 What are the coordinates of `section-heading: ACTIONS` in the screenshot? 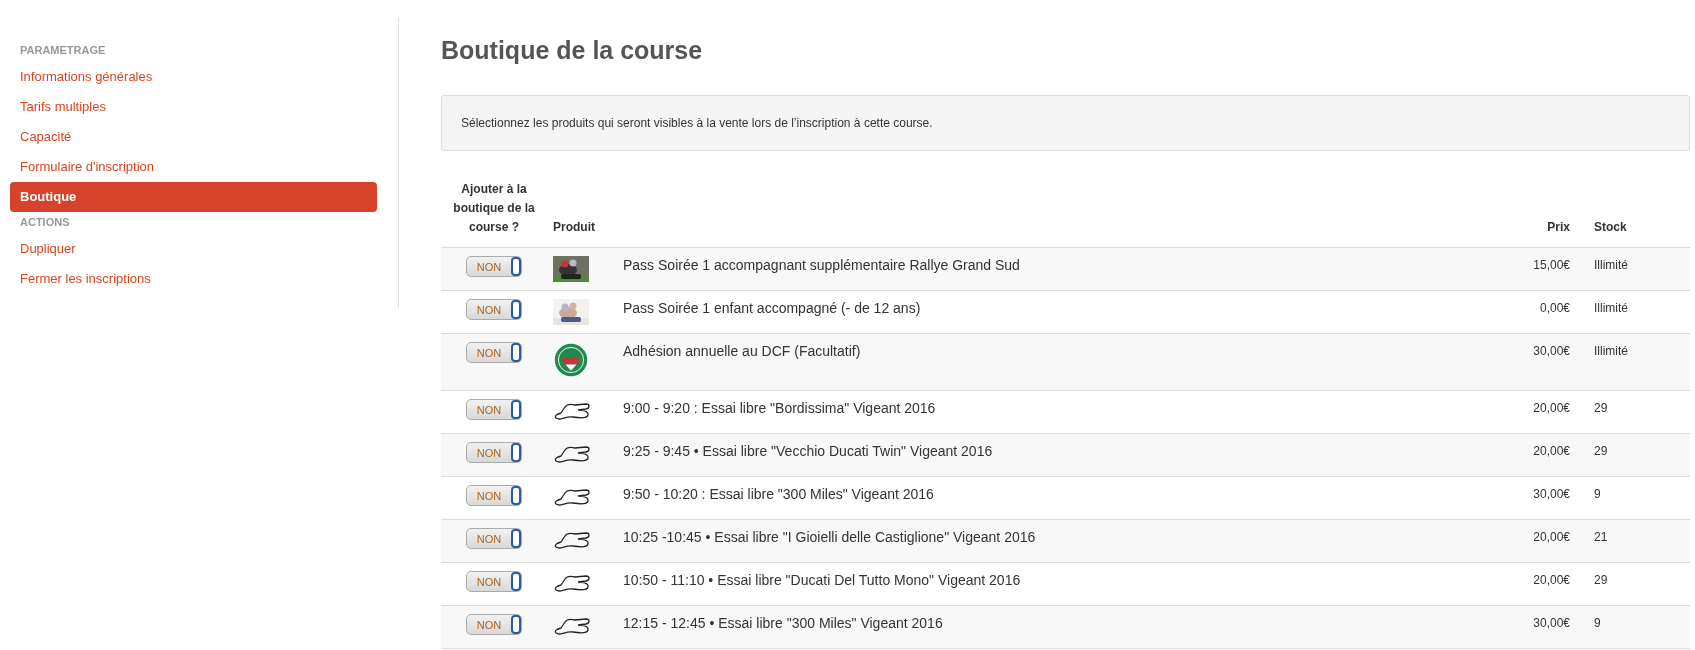 It's located at (45, 222).